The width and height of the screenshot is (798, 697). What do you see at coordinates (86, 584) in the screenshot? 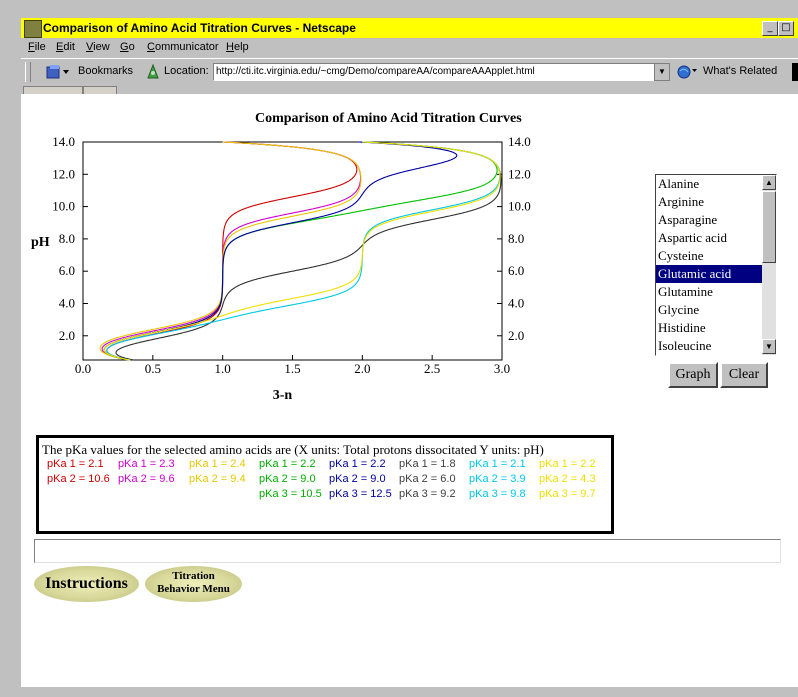
I see `instructions-button: Instructions` at bounding box center [86, 584].